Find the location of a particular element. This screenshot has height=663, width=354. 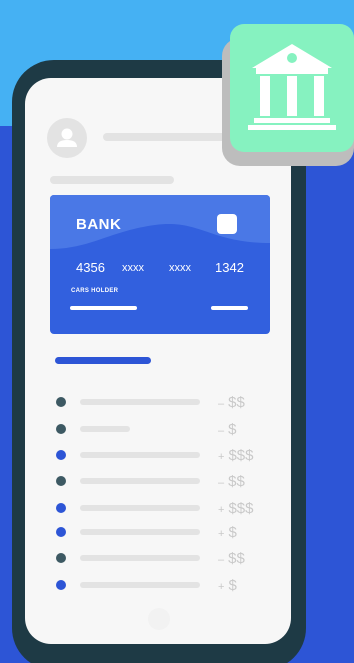

avatar-silhouette-icon is located at coordinates (67, 137).